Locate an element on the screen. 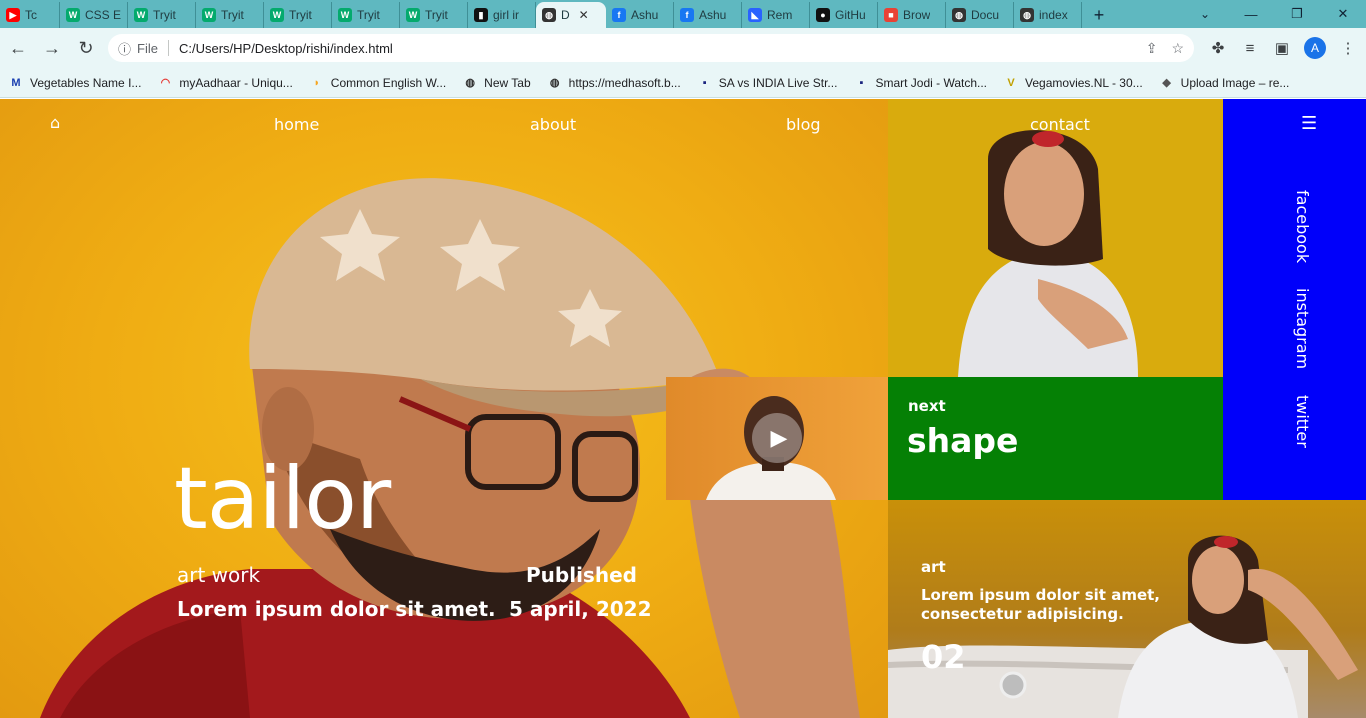  art-number: 02 is located at coordinates (943, 657).